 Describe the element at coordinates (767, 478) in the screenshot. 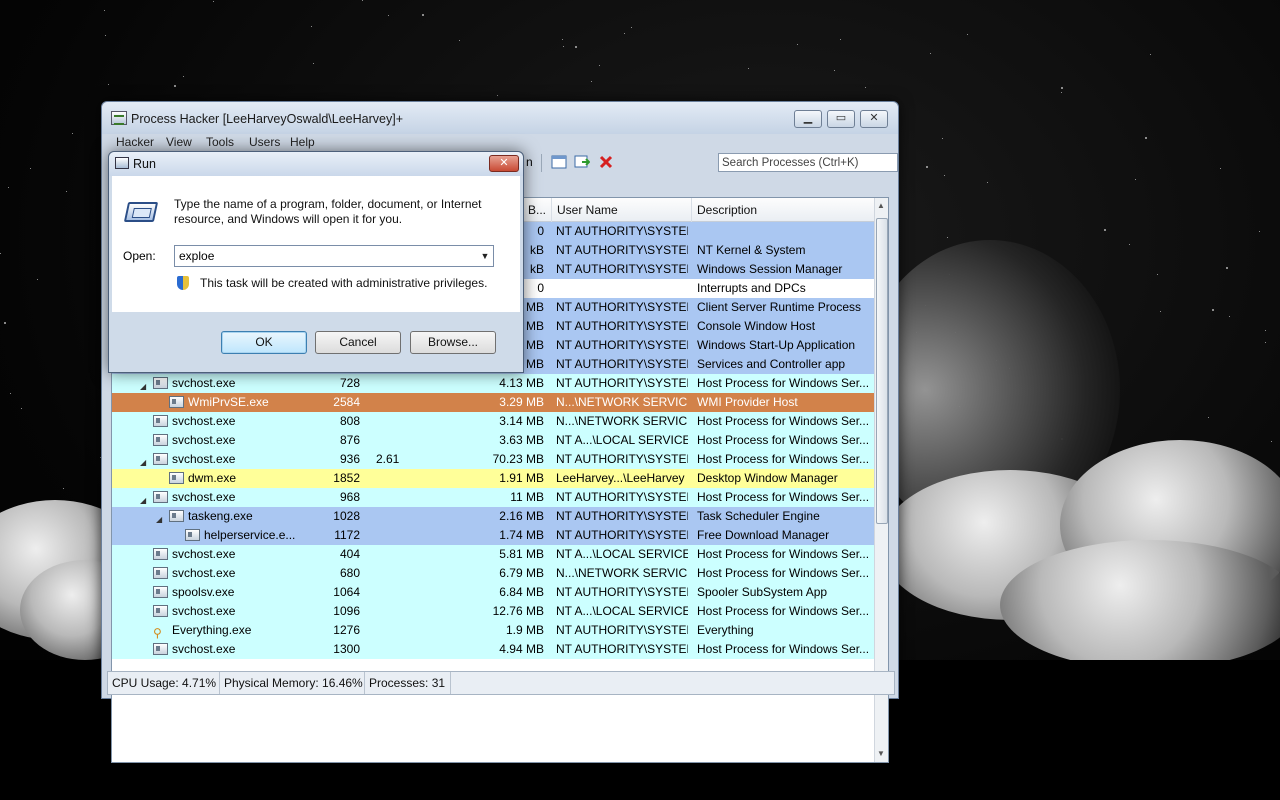

I see `process-description: Desktop Window Manager` at that location.